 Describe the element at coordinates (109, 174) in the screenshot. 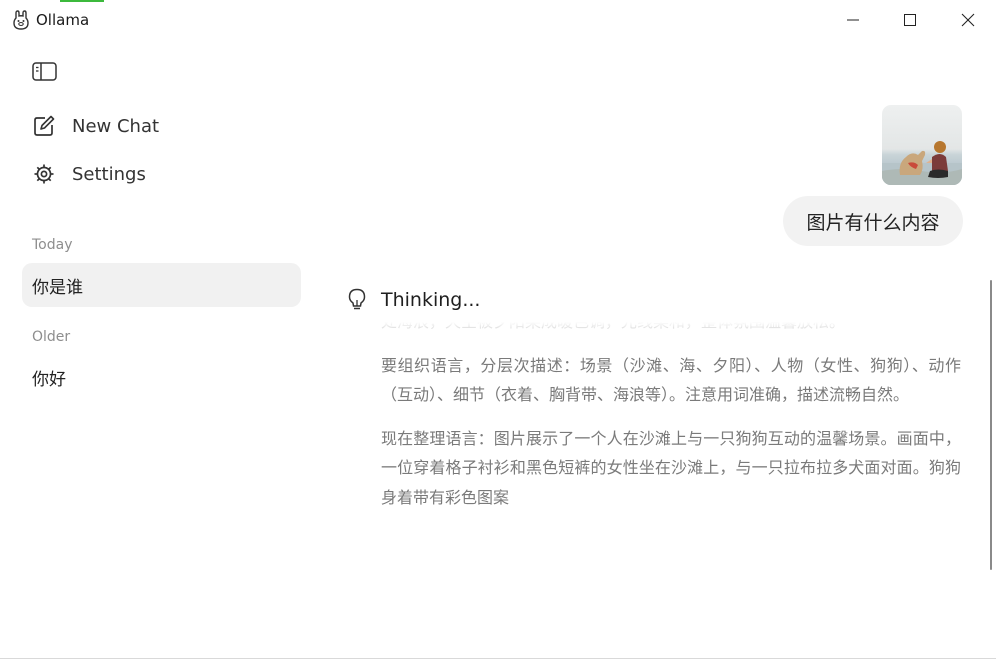

I see `settings-label: Settings` at that location.